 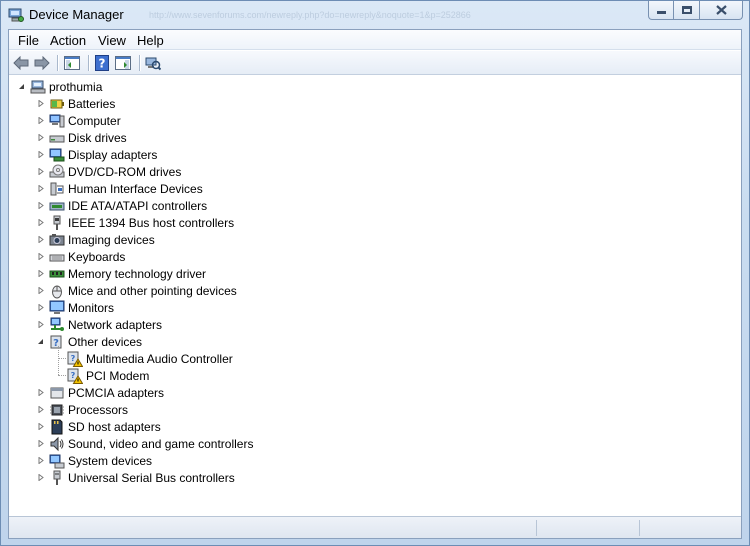 What do you see at coordinates (57, 478) in the screenshot?
I see `usb-icon` at bounding box center [57, 478].